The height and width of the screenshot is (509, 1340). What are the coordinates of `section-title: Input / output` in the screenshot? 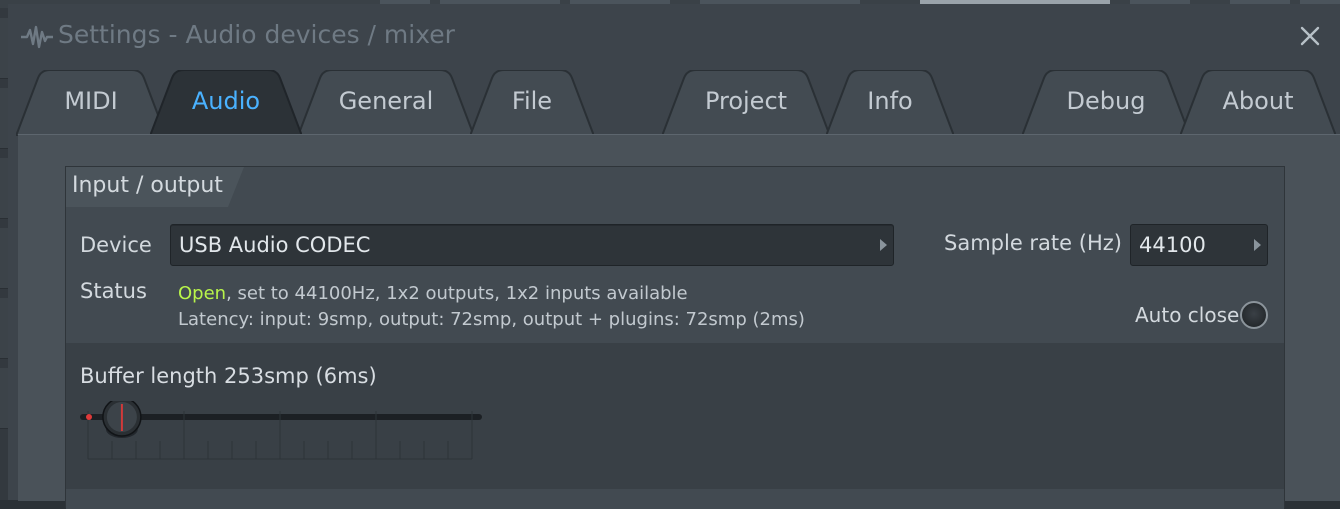 It's located at (147, 185).